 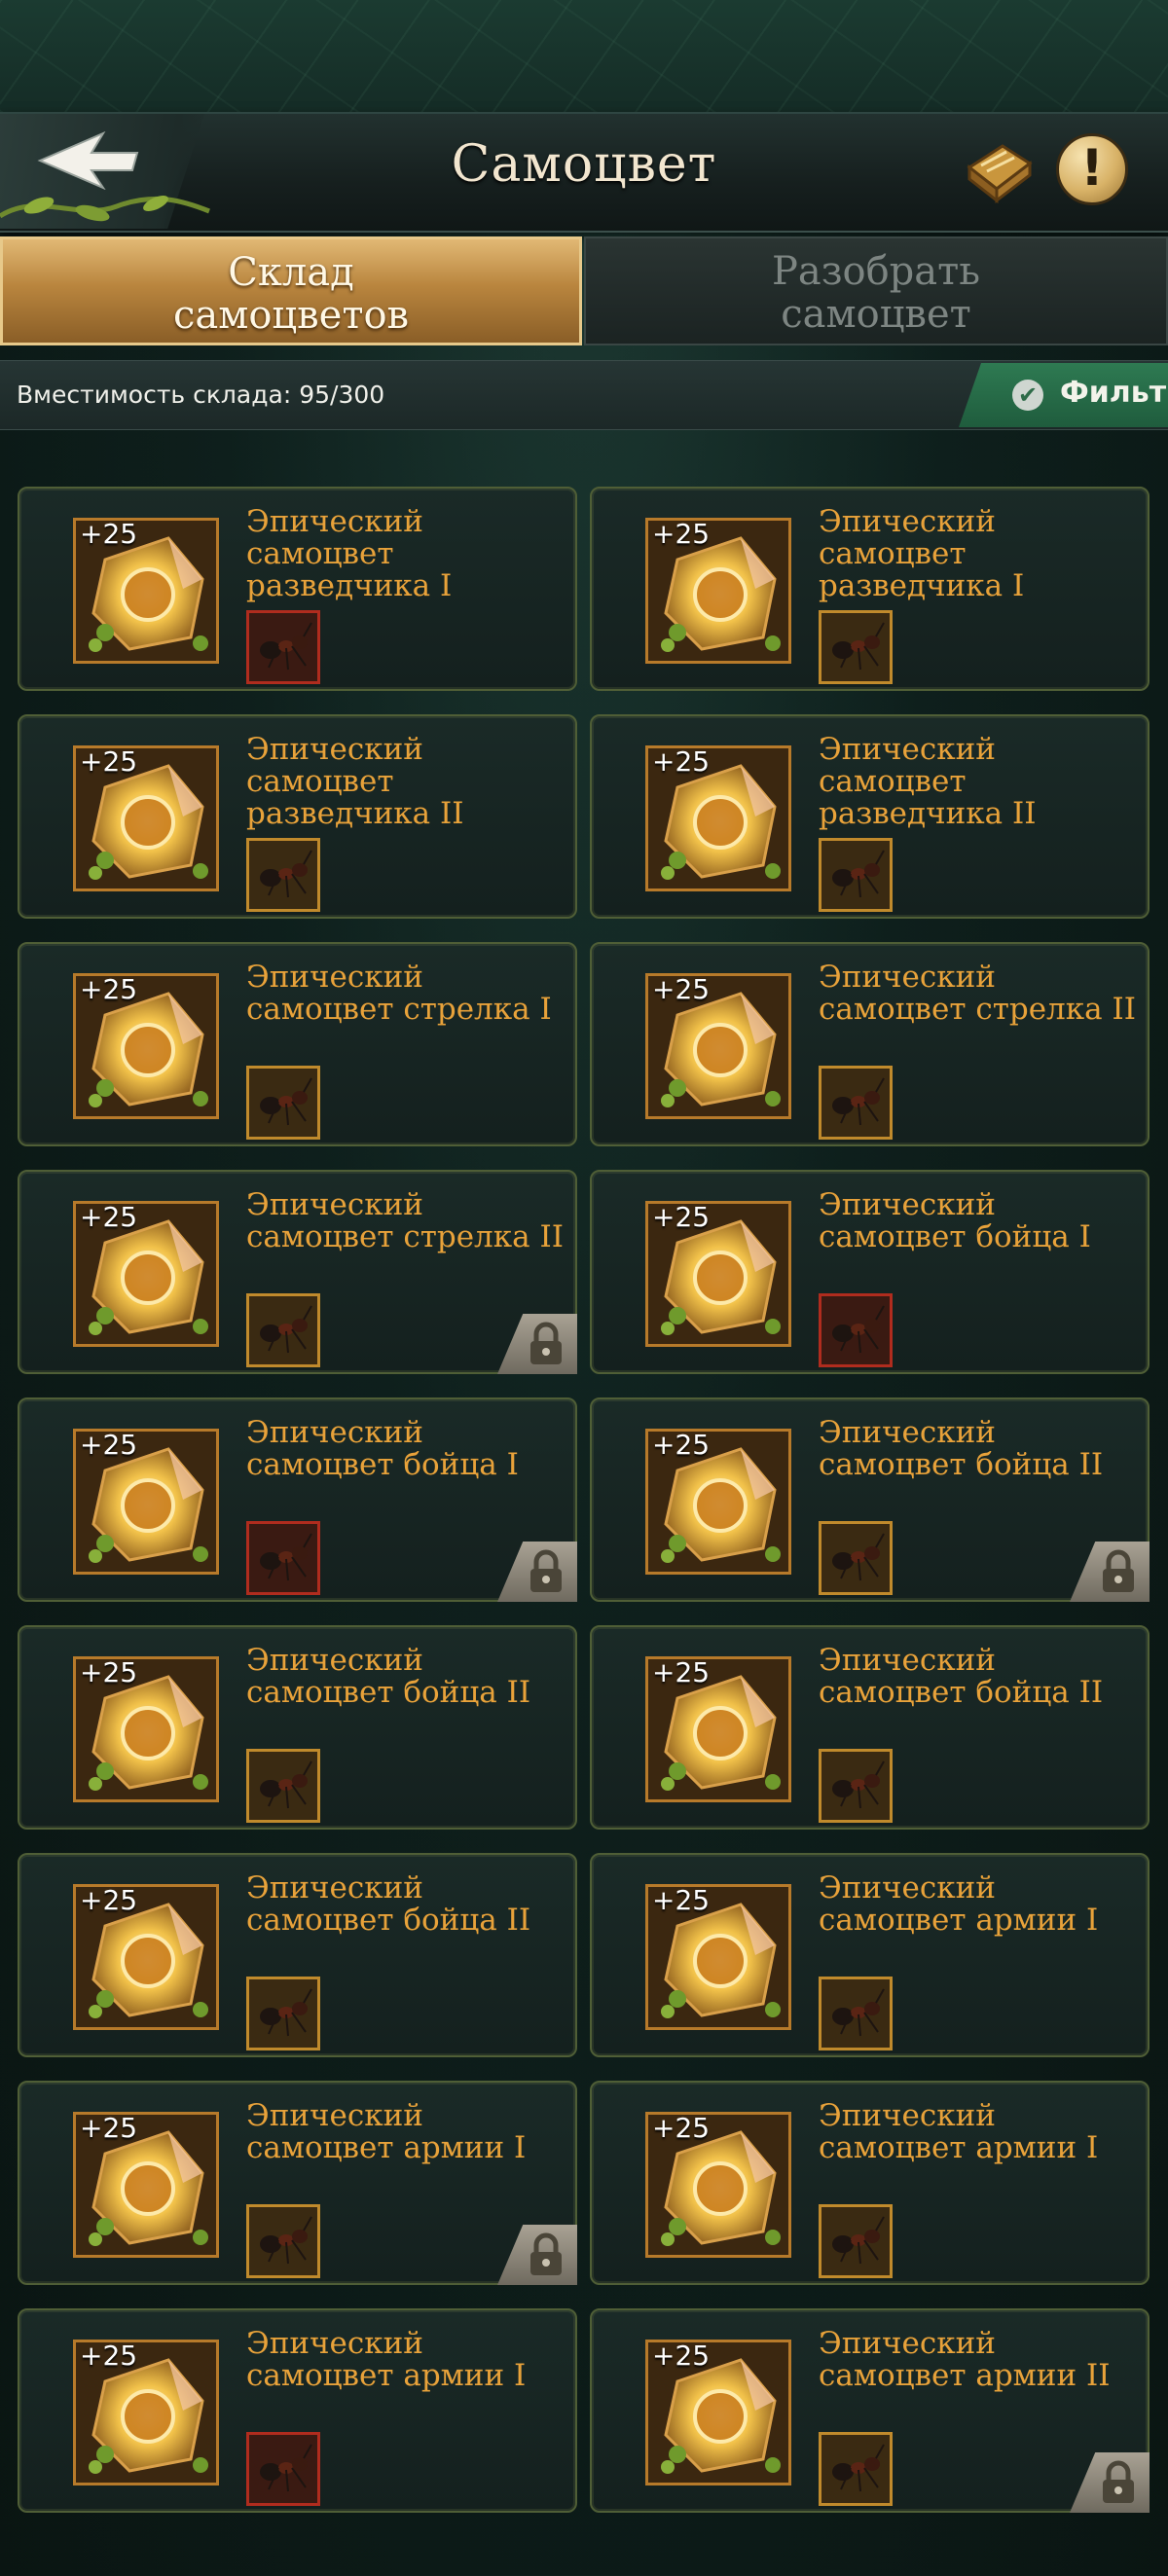 What do you see at coordinates (965, 2359) in the screenshot?
I see `gem-name: Эпический самоцвет армии II` at bounding box center [965, 2359].